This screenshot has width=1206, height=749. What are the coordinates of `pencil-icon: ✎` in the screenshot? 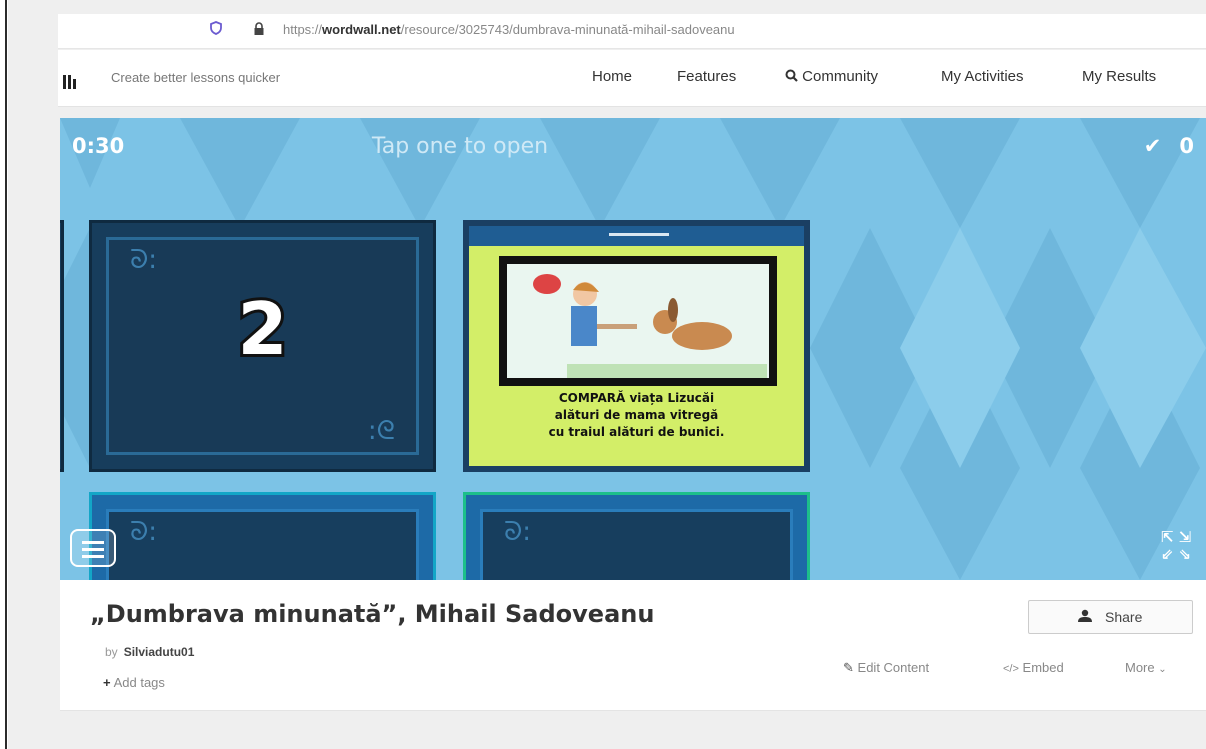 It's located at (848, 667).